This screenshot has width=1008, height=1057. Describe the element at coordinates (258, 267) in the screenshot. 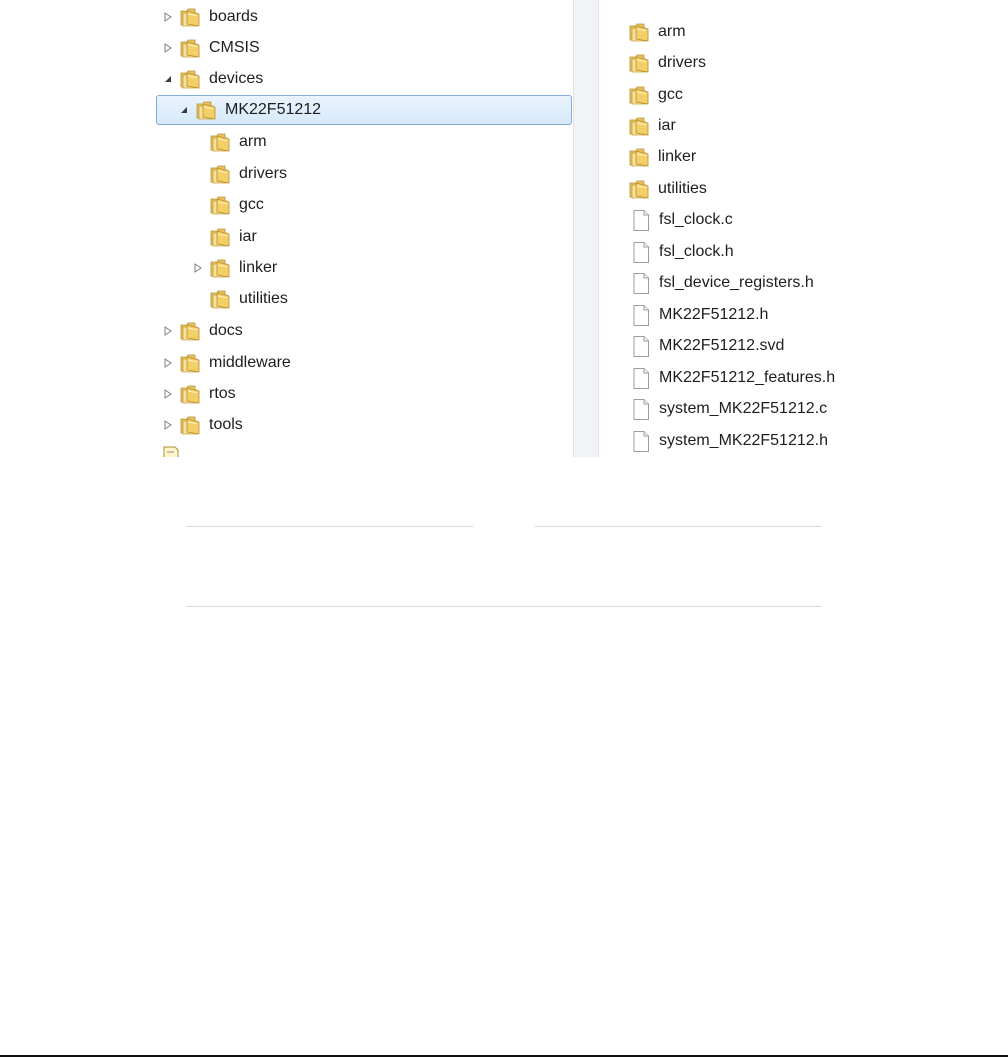

I see `tree-item-label: linker` at that location.